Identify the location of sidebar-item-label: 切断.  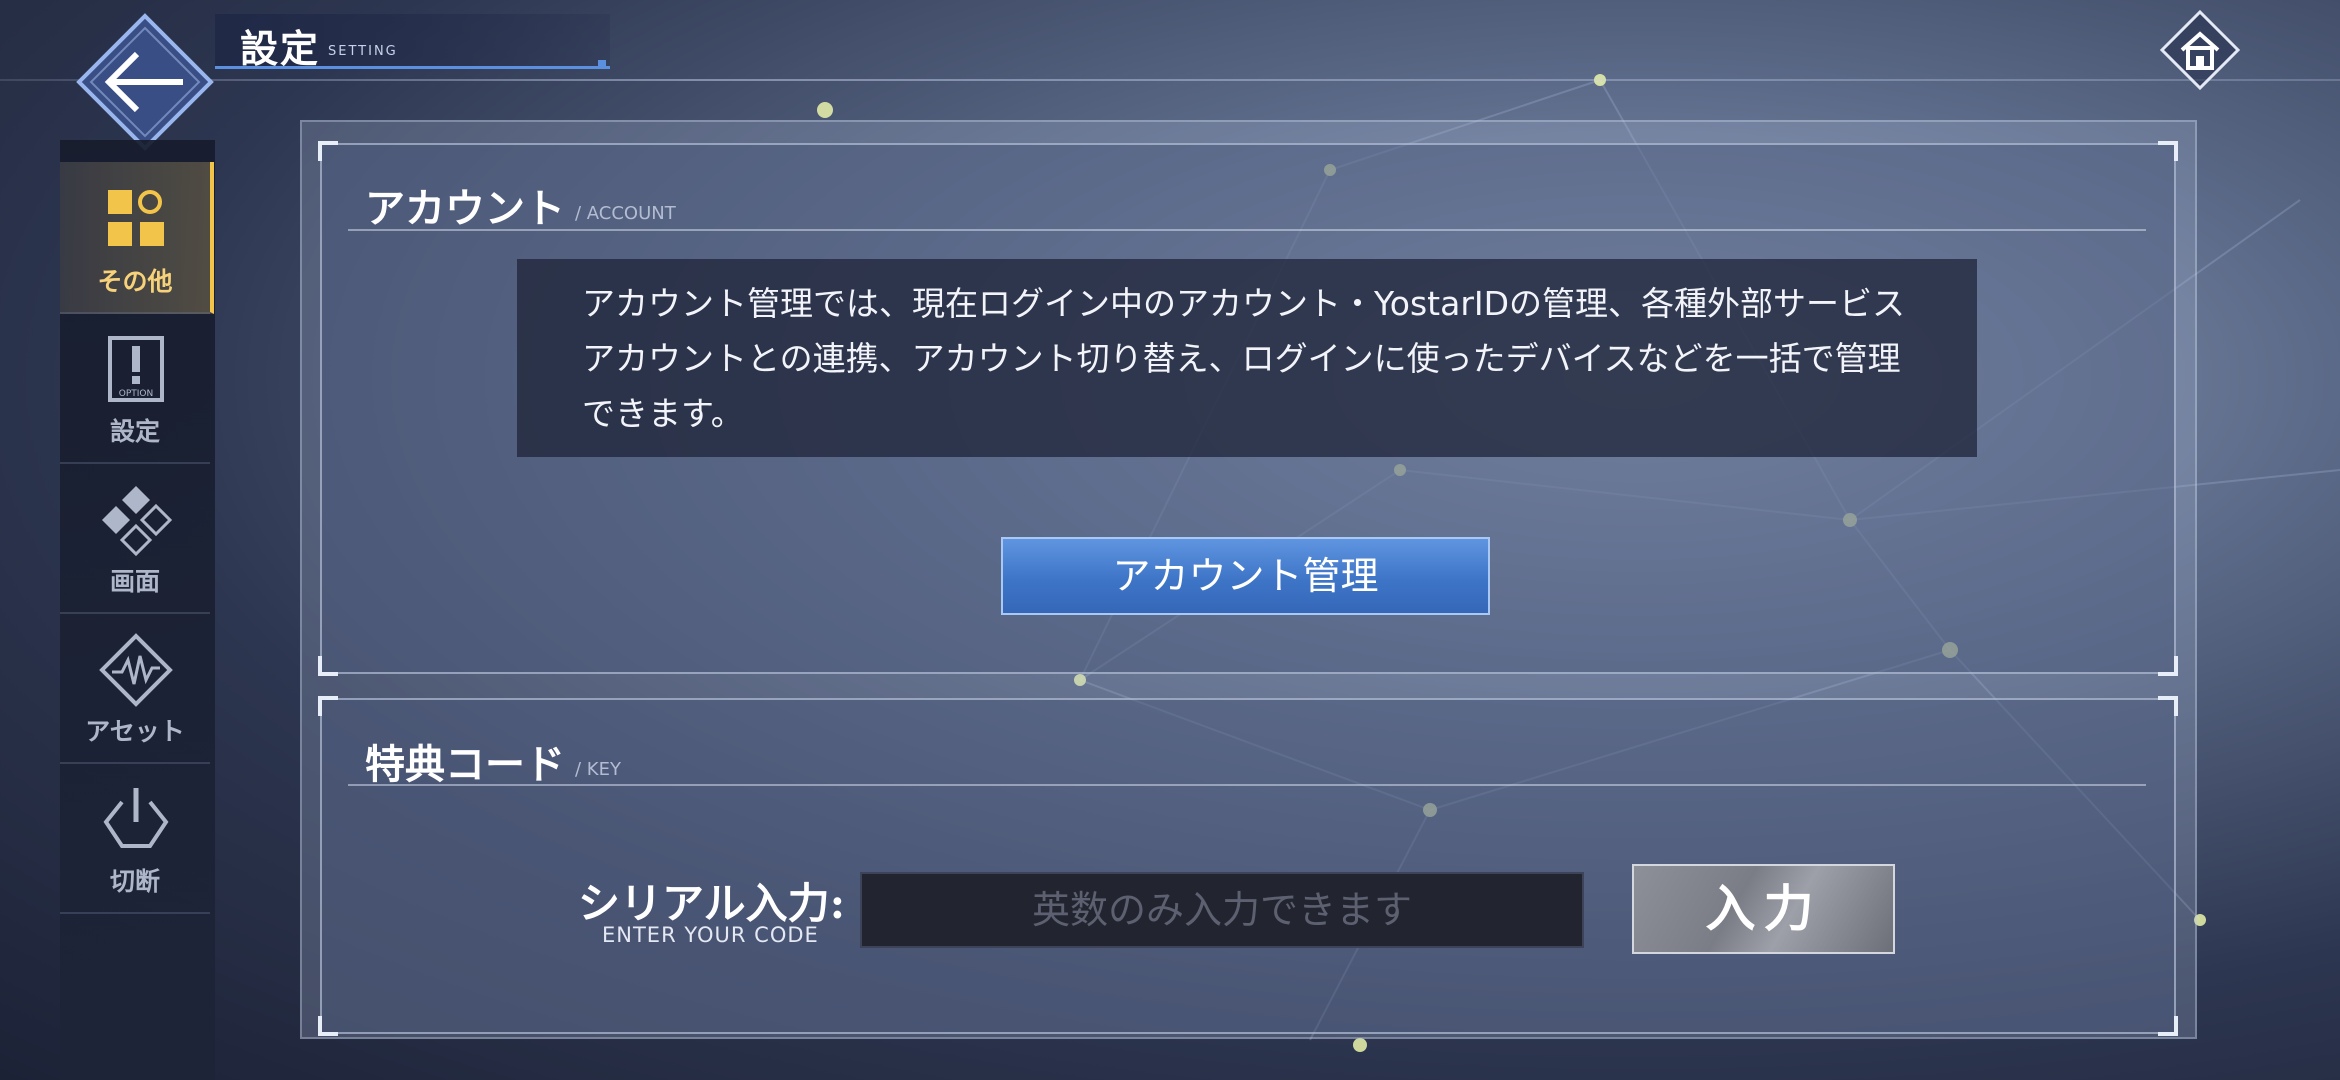
(134, 881).